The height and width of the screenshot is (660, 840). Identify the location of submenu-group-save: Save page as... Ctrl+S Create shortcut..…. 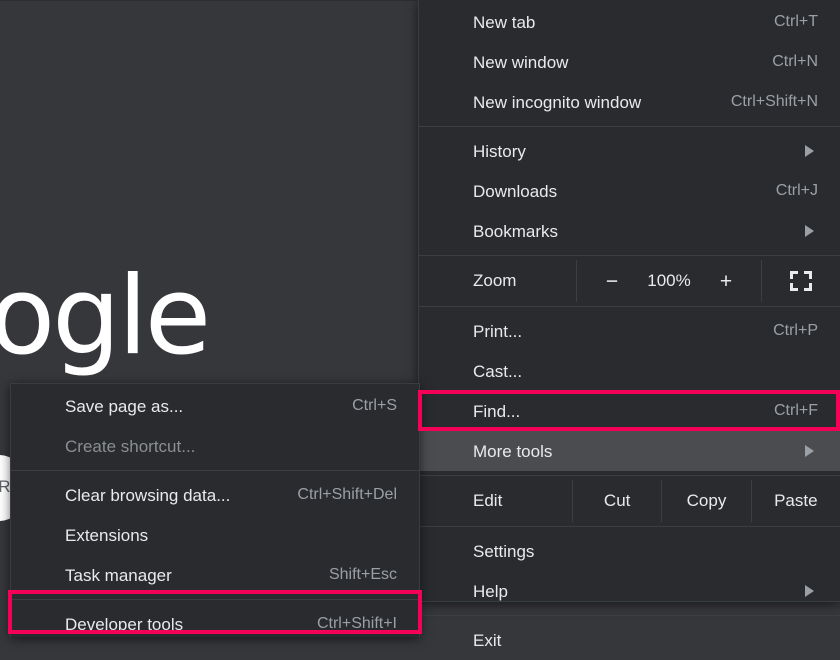
(215, 426).